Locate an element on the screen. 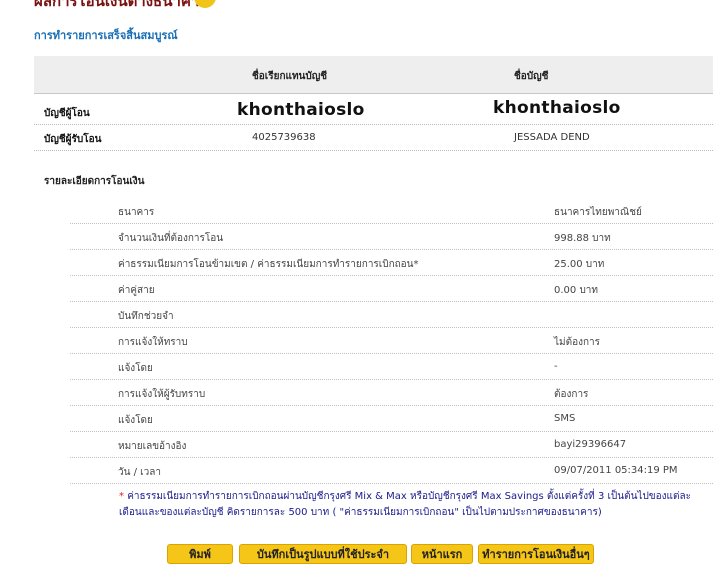 The width and height of the screenshot is (713, 574). detail-label: บันทึกช่วยจำ is located at coordinates (146, 316).